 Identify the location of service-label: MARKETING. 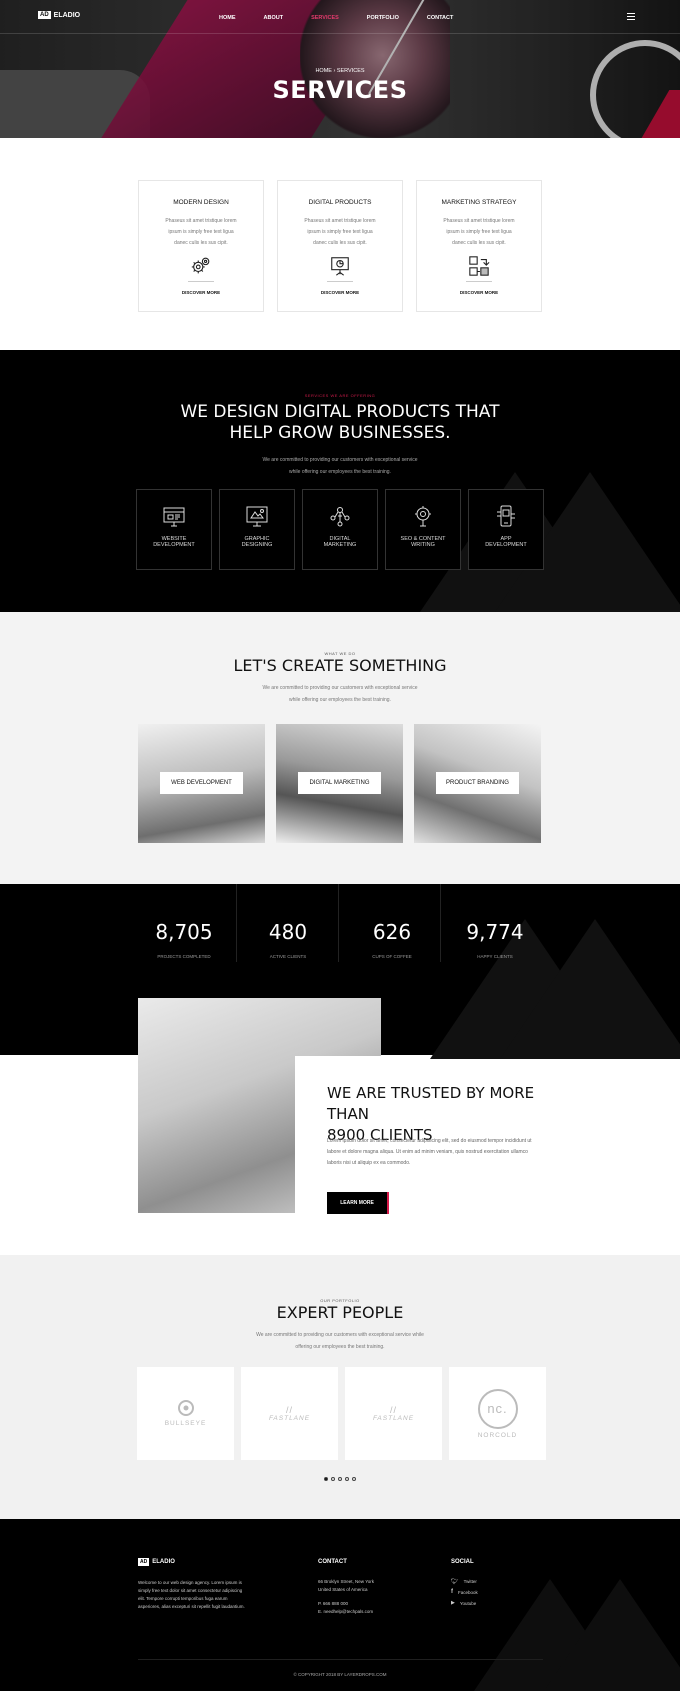
(340, 545).